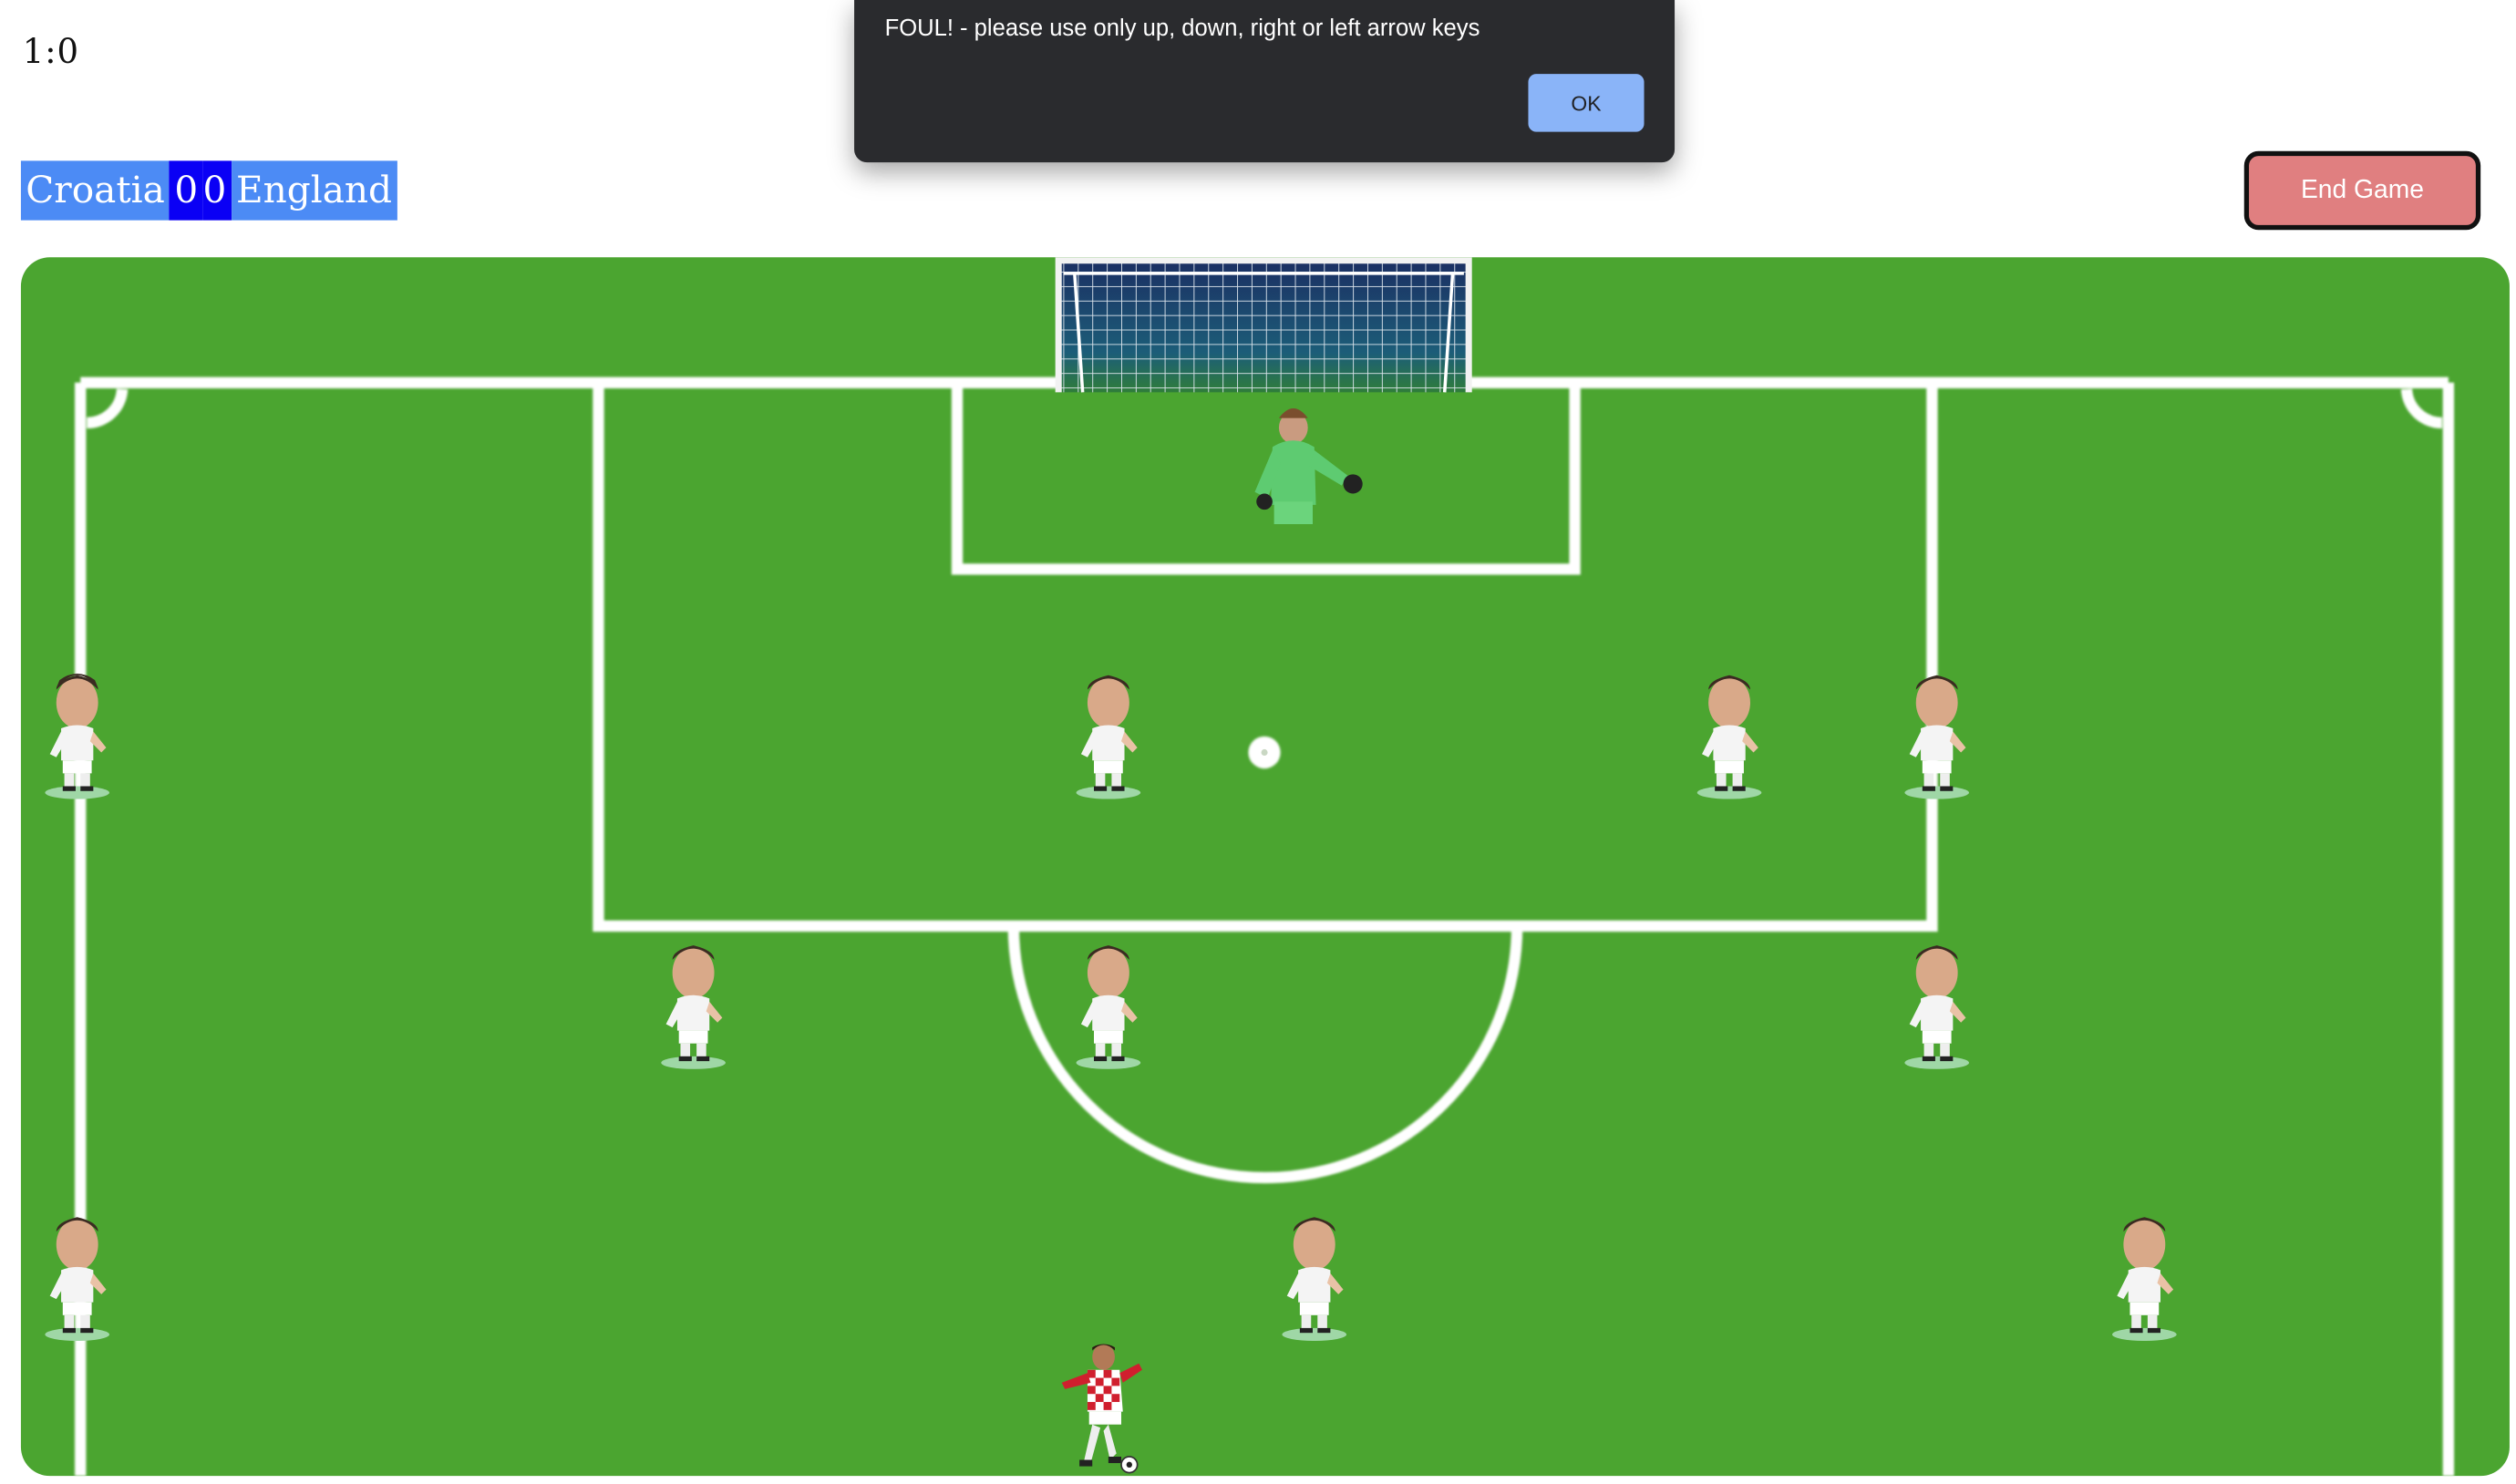 The image size is (2516, 1484). What do you see at coordinates (314, 190) in the screenshot?
I see `away-team-name: England` at bounding box center [314, 190].